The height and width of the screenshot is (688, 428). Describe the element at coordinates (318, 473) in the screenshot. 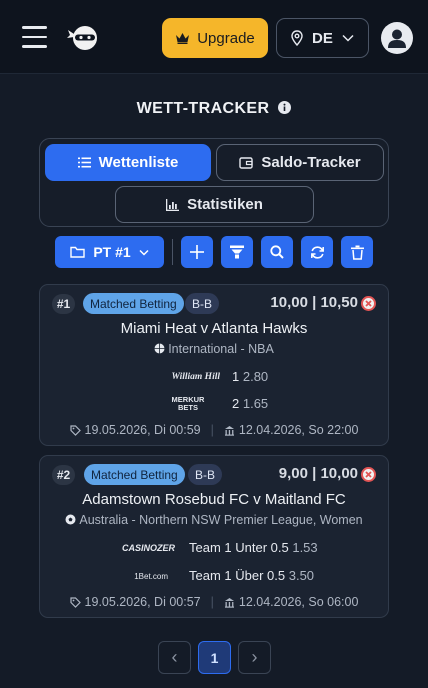

I see `bet-odds: 9,00 | 10,00` at that location.